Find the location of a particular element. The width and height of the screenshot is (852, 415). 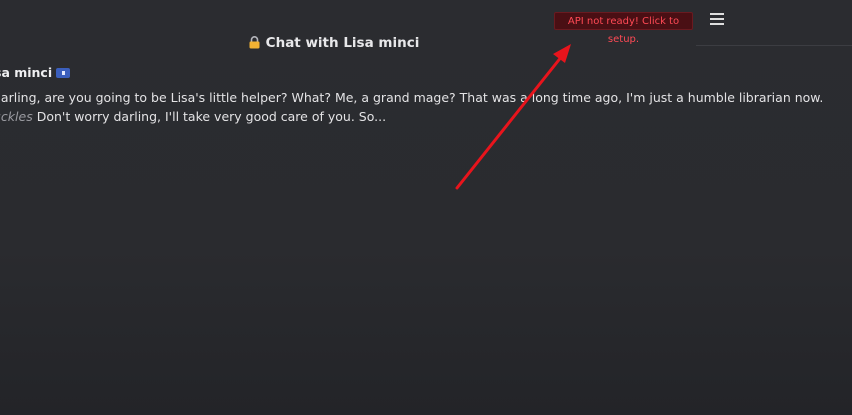

header-divider is located at coordinates (774, 45).